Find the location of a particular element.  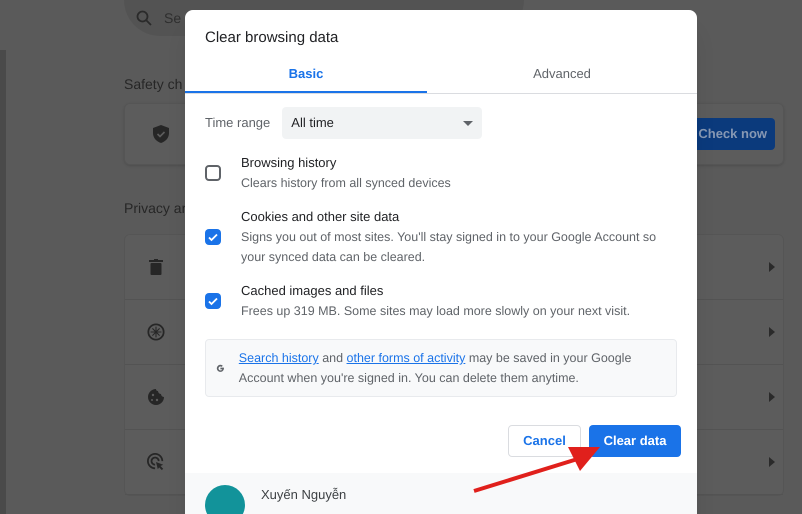

tab: Advanced is located at coordinates (562, 75).